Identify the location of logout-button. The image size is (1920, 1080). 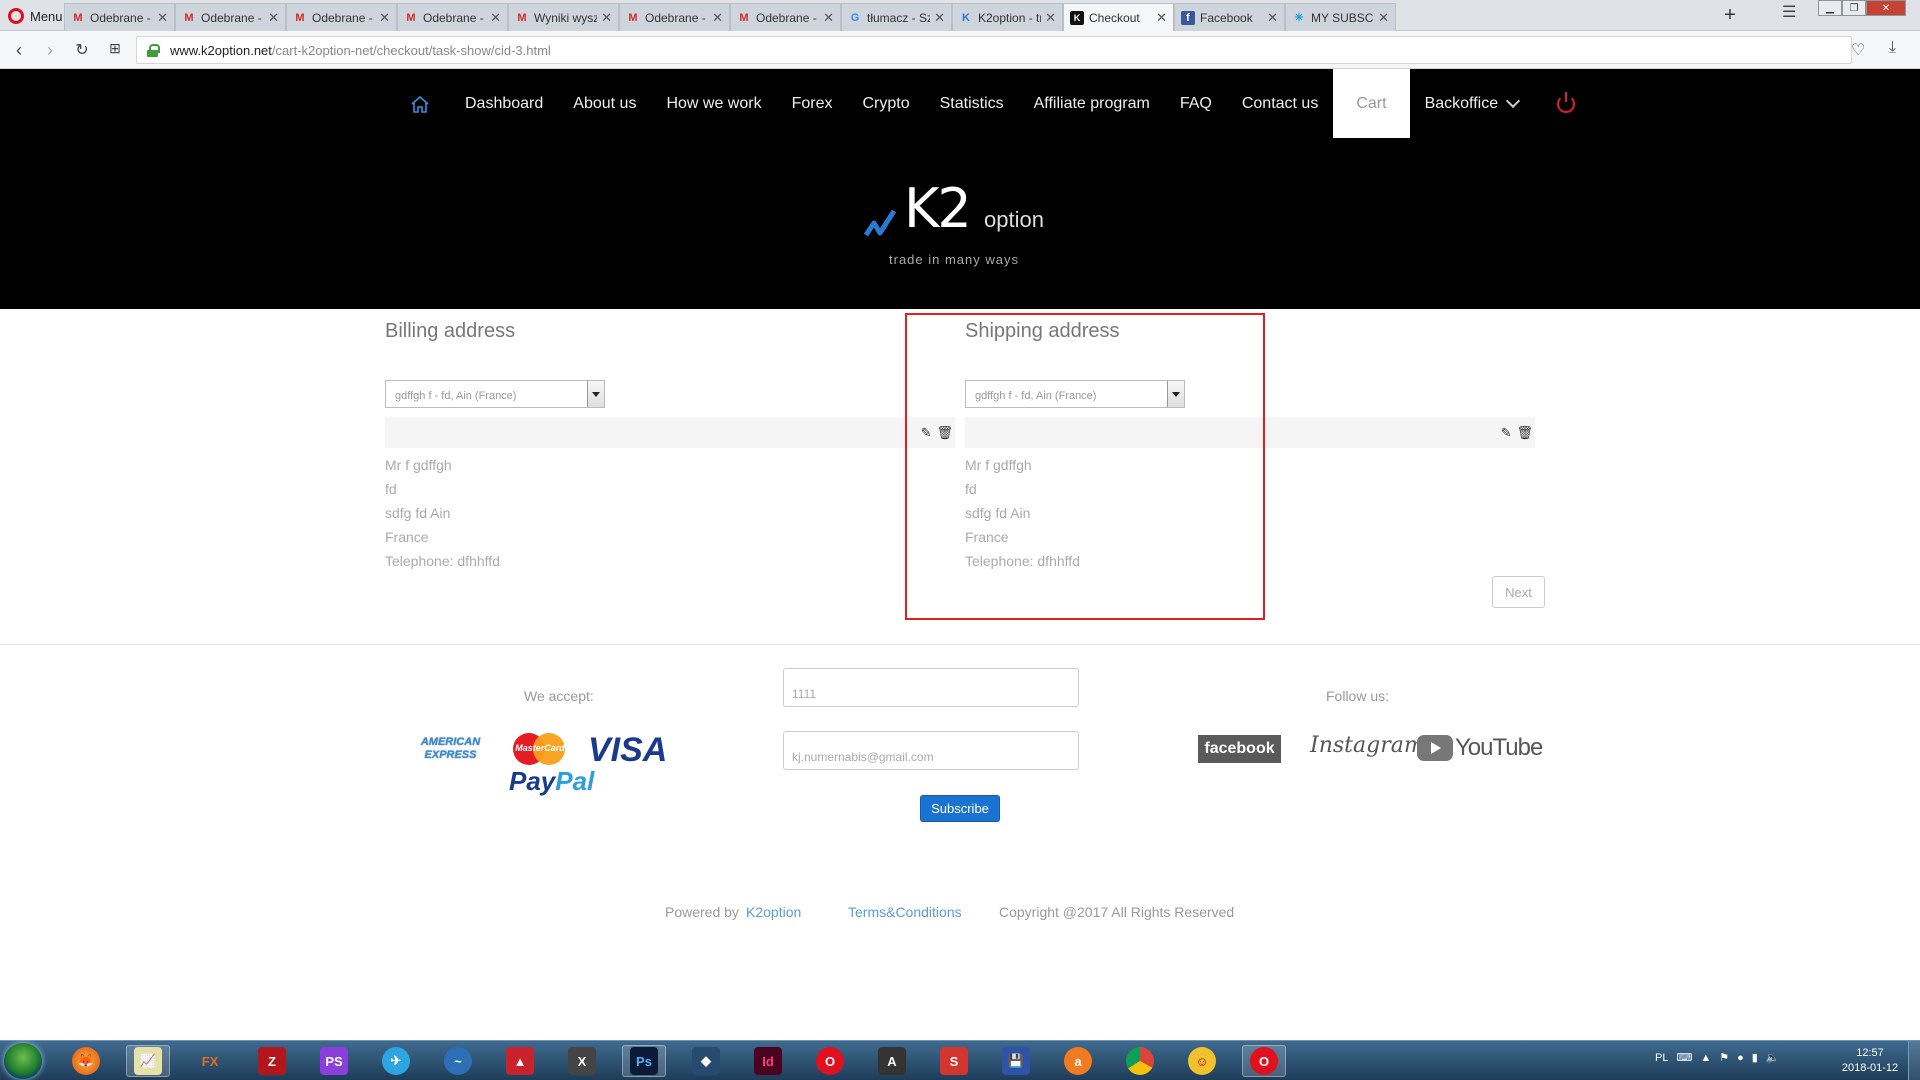
(1561, 103).